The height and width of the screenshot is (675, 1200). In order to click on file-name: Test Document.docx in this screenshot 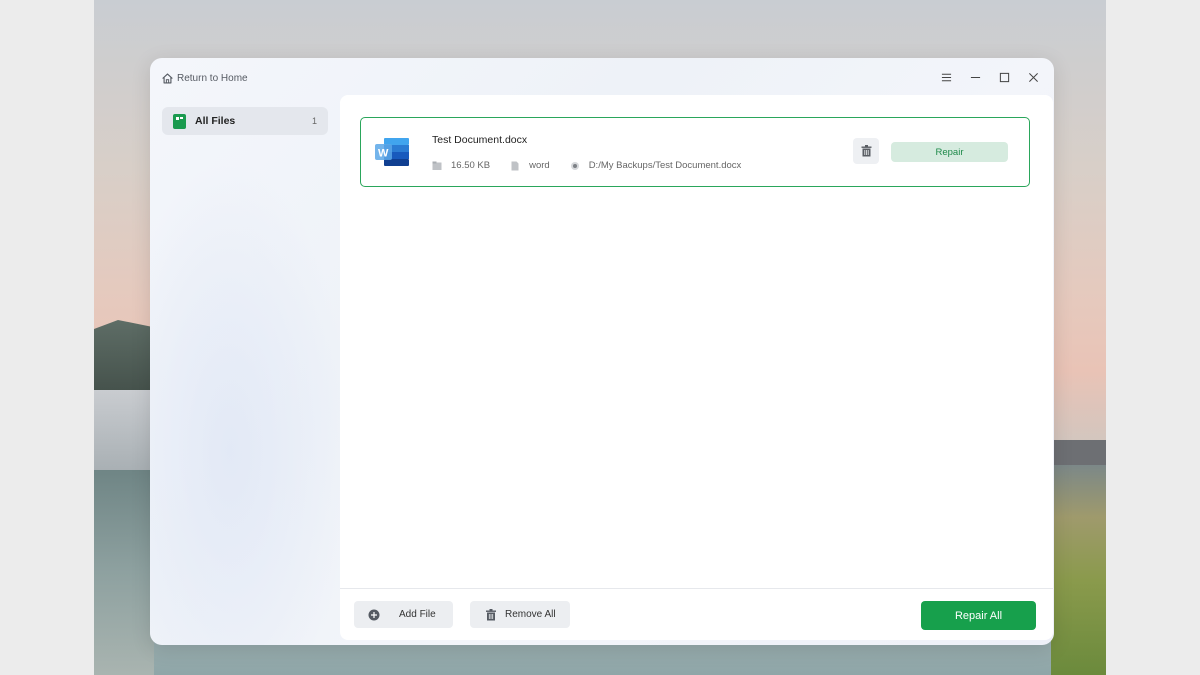, I will do `click(480, 140)`.